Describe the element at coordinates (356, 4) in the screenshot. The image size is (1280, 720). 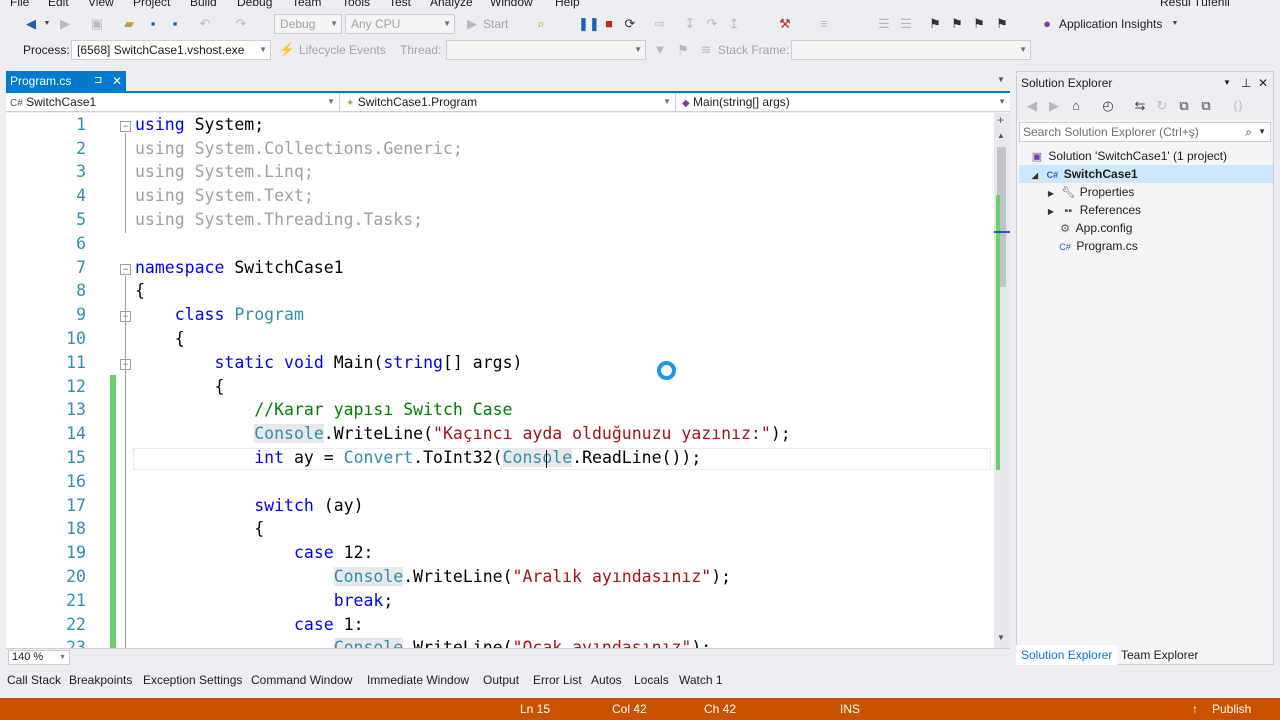
I see `menu-tools: Tools` at that location.